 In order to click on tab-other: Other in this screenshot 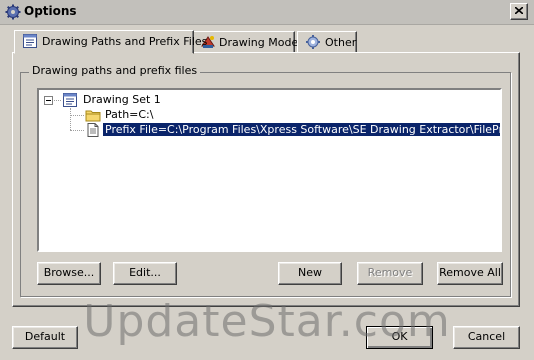, I will do `click(327, 42)`.